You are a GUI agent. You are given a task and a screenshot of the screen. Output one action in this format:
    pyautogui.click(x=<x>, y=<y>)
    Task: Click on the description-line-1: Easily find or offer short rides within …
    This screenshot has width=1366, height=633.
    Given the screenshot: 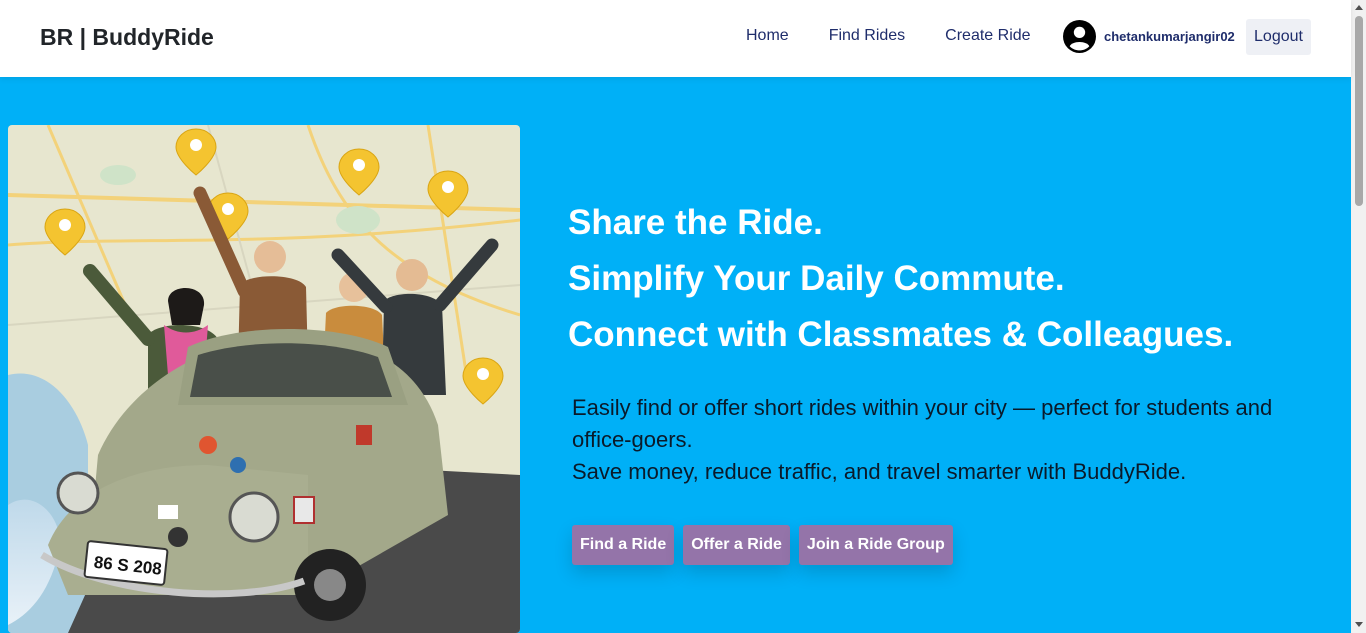 What is the action you would take?
    pyautogui.click(x=922, y=423)
    